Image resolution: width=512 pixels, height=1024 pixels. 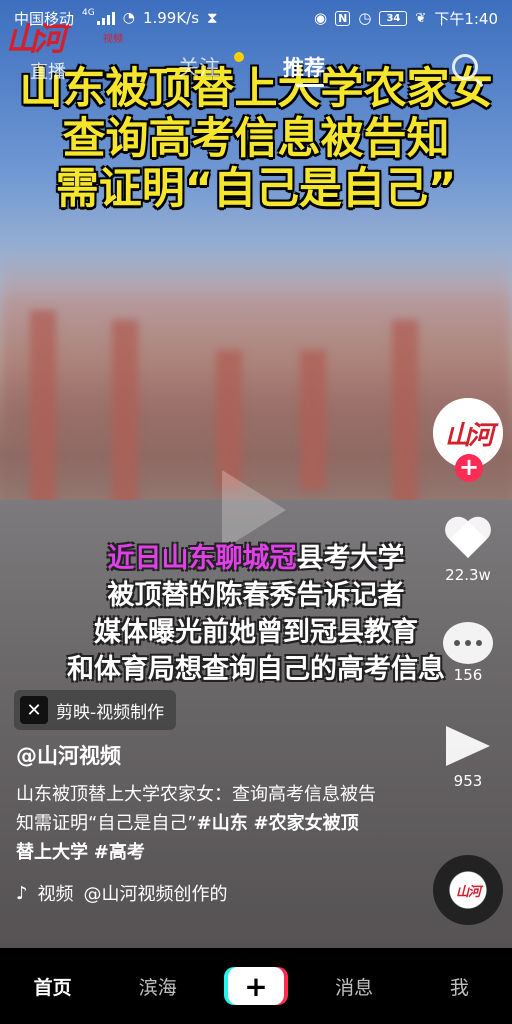 I want to click on status-bar: 中国移动 4G ◔ 1.99K/s ⧗ ◉ N ◷ 34 ❦ 下午1:40, so click(x=256, y=18).